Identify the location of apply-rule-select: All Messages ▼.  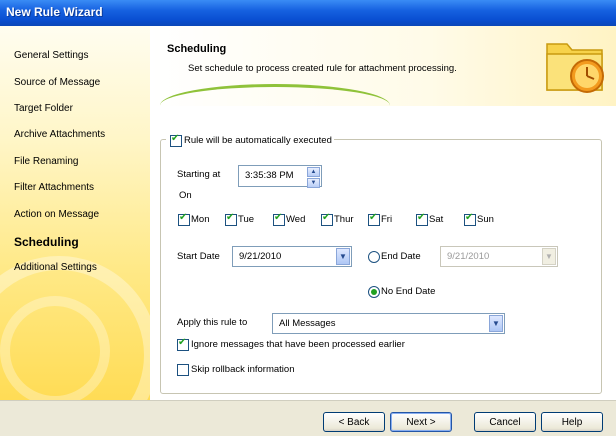
(388, 323).